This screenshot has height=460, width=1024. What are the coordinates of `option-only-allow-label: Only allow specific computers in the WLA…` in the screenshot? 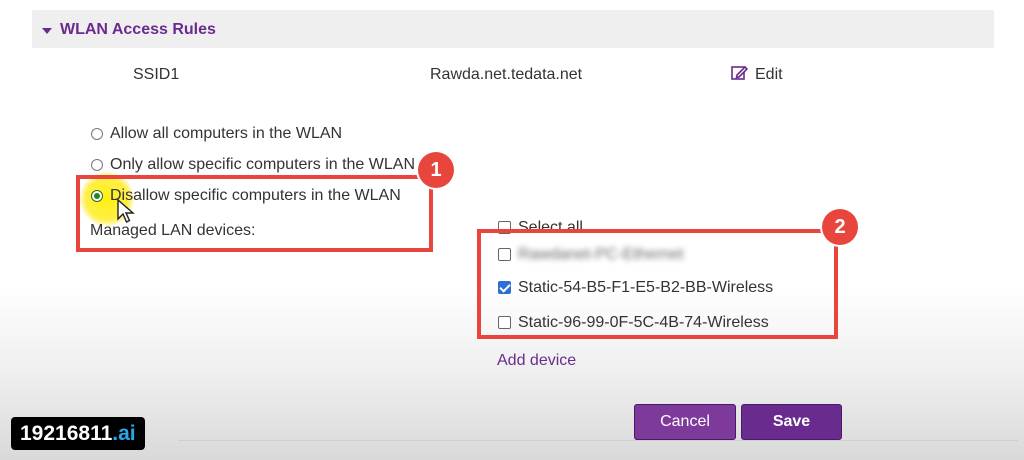 It's located at (262, 164).